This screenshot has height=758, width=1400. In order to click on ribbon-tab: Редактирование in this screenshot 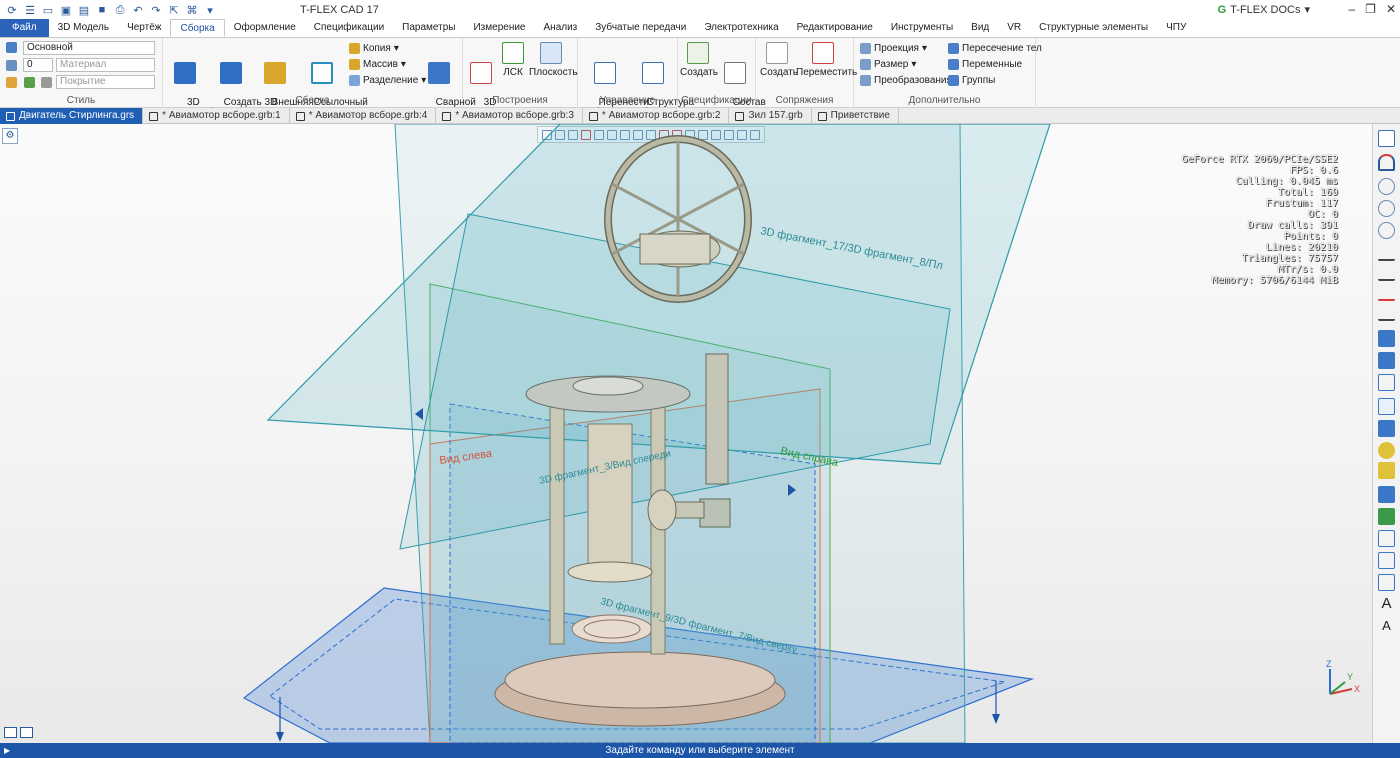, I will do `click(835, 28)`.